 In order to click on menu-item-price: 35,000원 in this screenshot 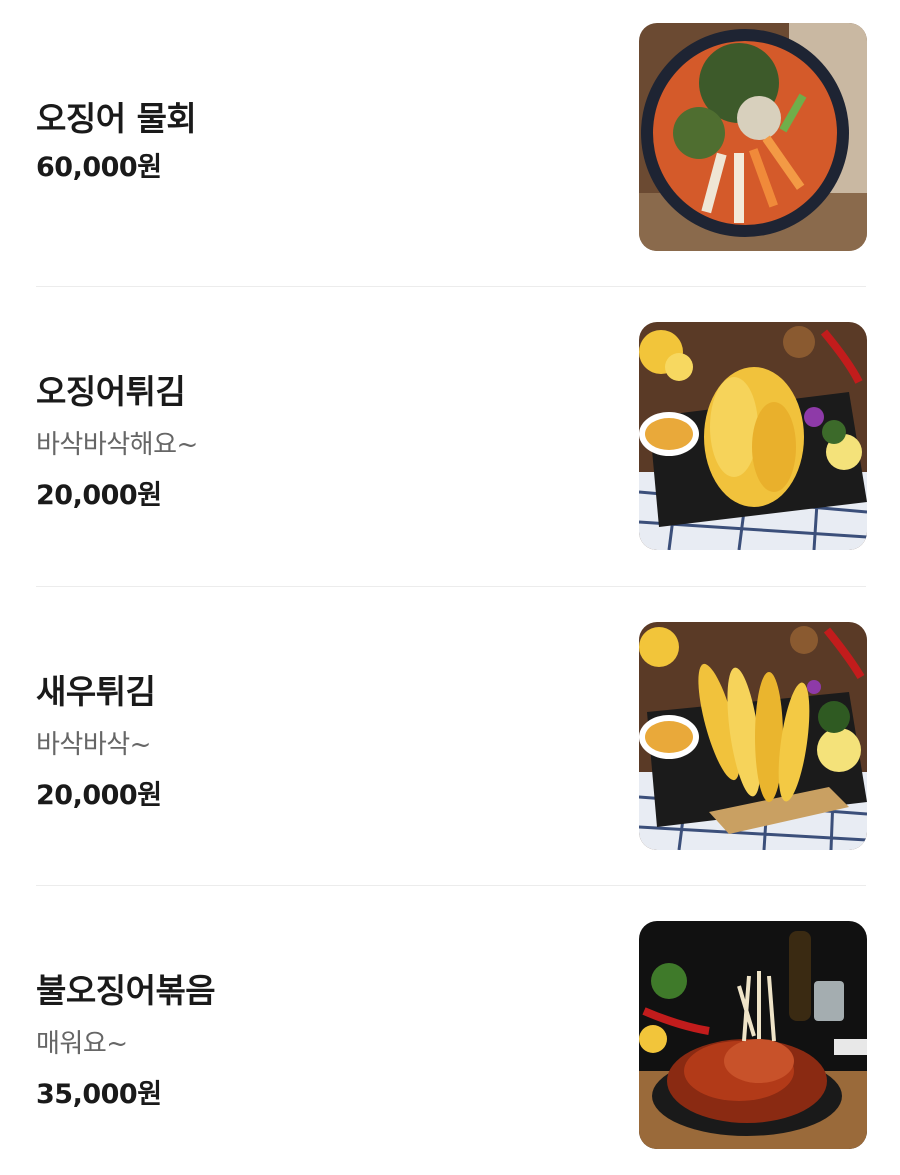, I will do `click(99, 1094)`.